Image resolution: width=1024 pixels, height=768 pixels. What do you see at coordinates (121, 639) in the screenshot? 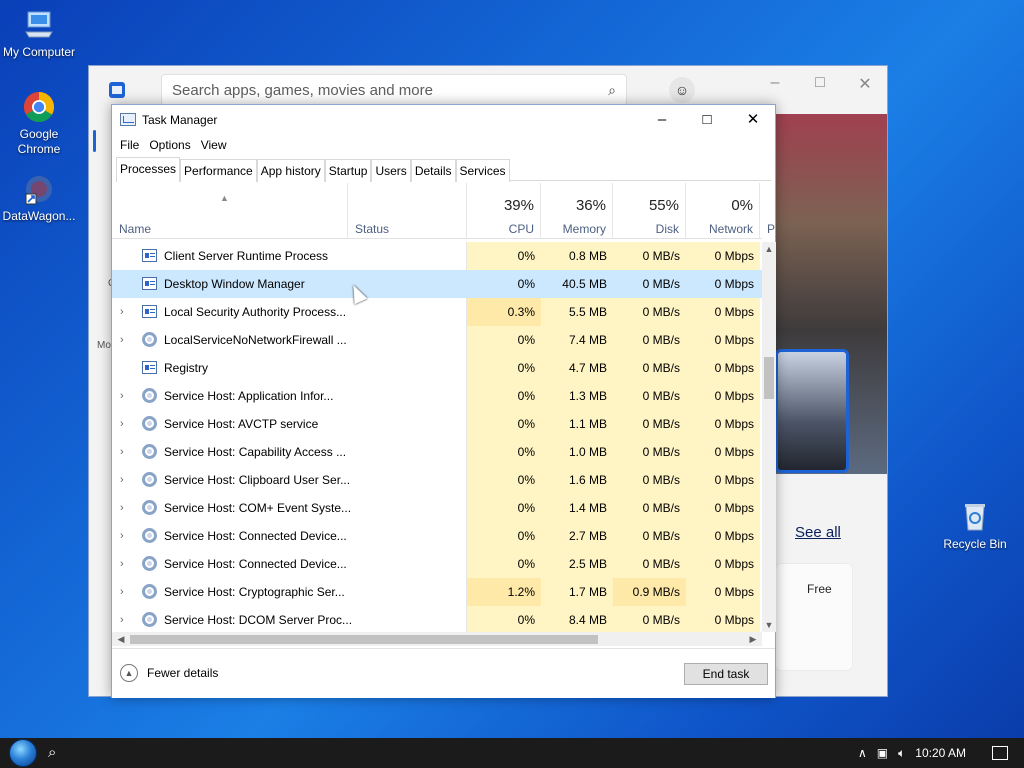
I see `scroll-left-icon: ◀` at bounding box center [121, 639].